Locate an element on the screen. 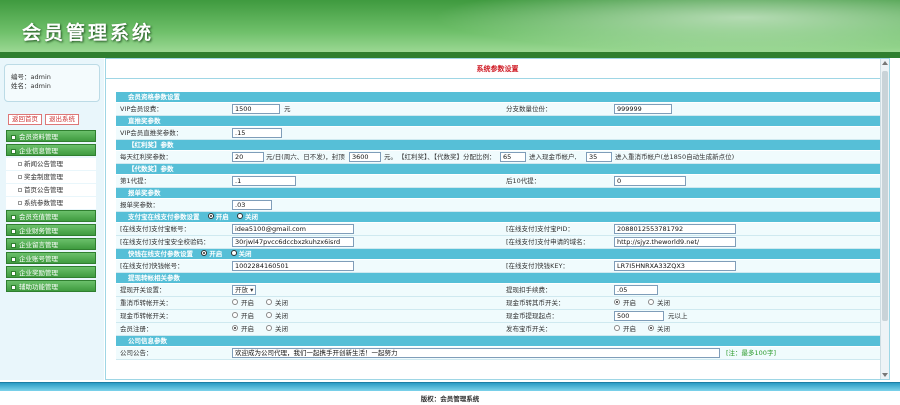 This screenshot has width=900, height=405. sidebar-item-messages: 企业留言管理 is located at coordinates (51, 244).